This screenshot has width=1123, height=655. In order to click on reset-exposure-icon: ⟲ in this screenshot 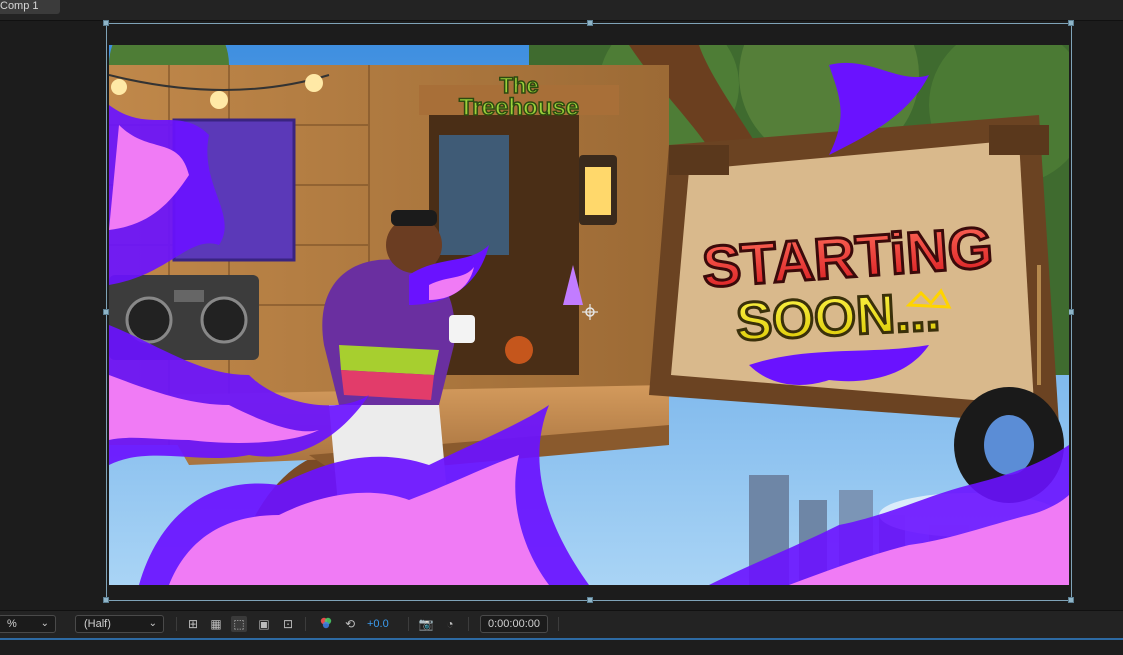, I will do `click(350, 624)`.